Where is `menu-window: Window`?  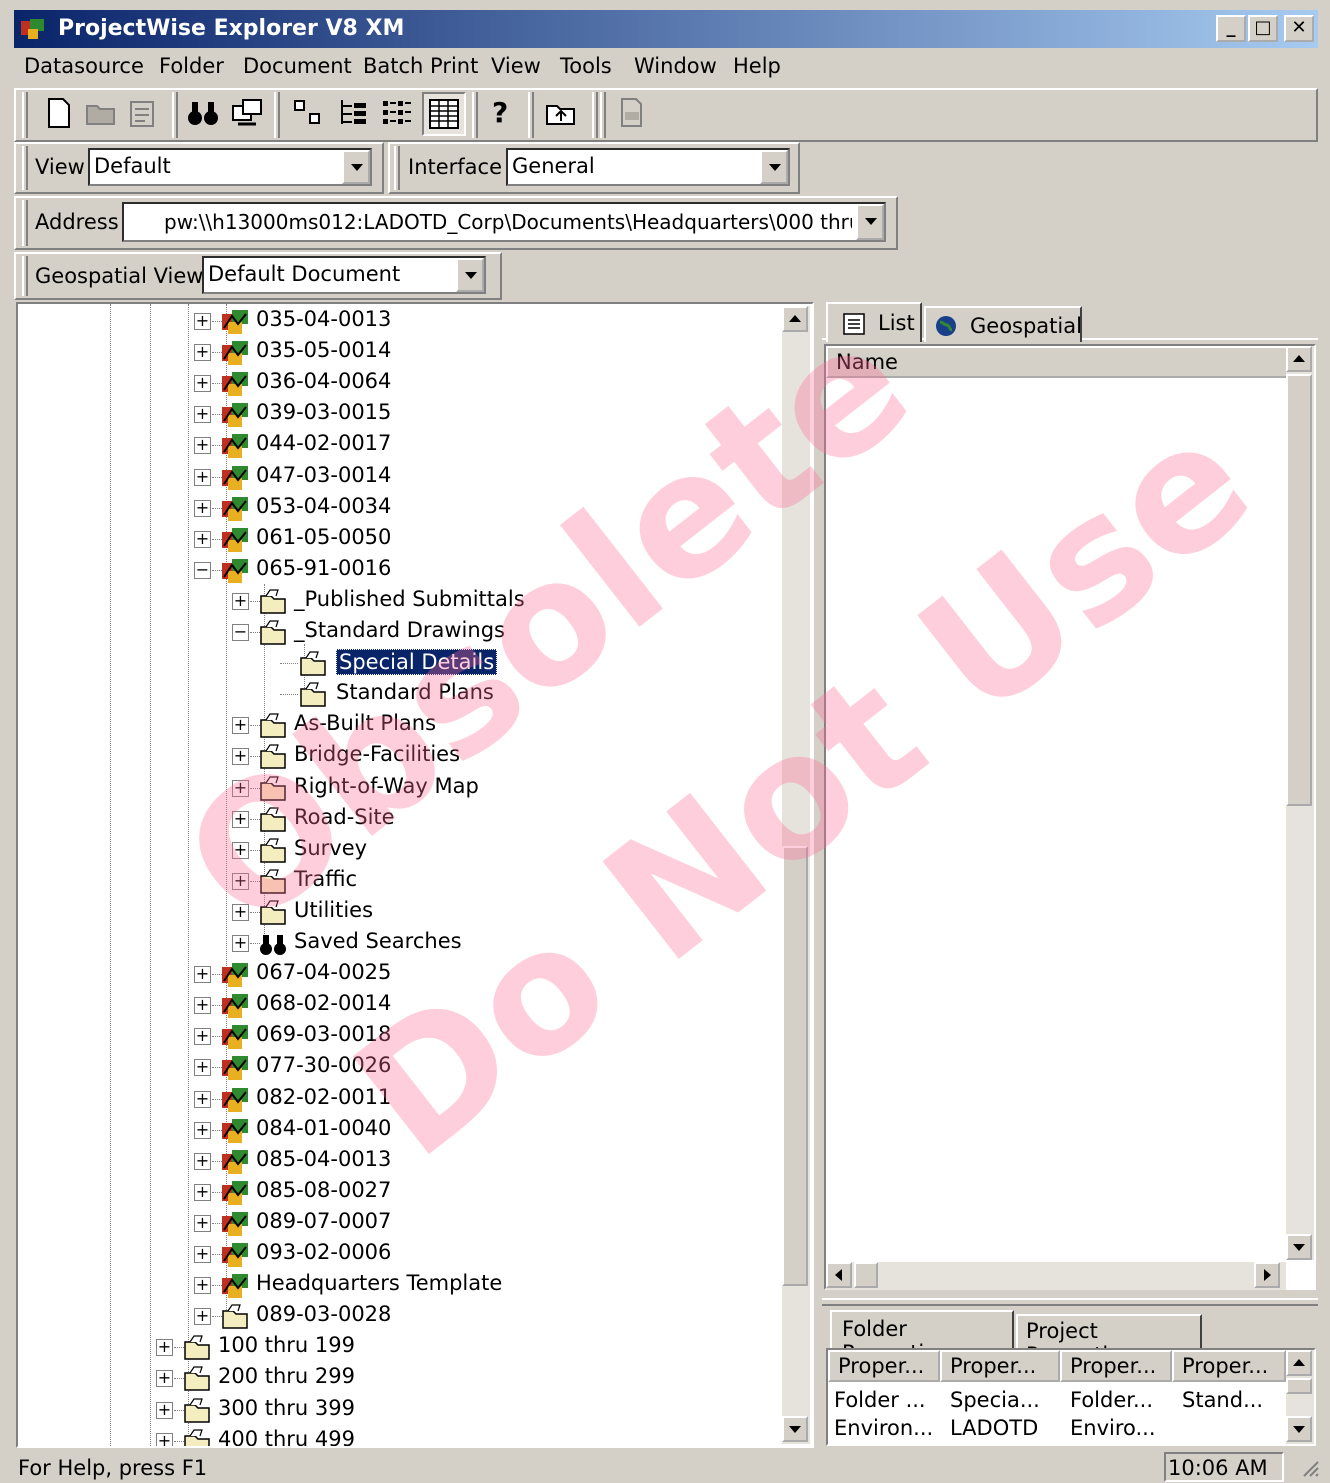 menu-window: Window is located at coordinates (675, 66).